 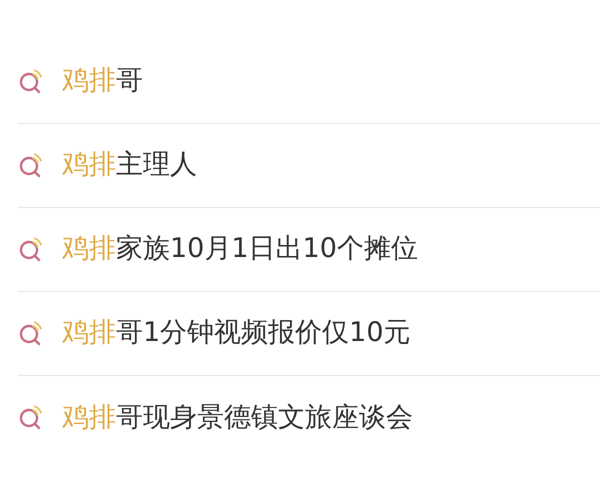 What do you see at coordinates (240, 249) in the screenshot?
I see `suggestion-item: 鸡排家族10月1日出10个摊位` at bounding box center [240, 249].